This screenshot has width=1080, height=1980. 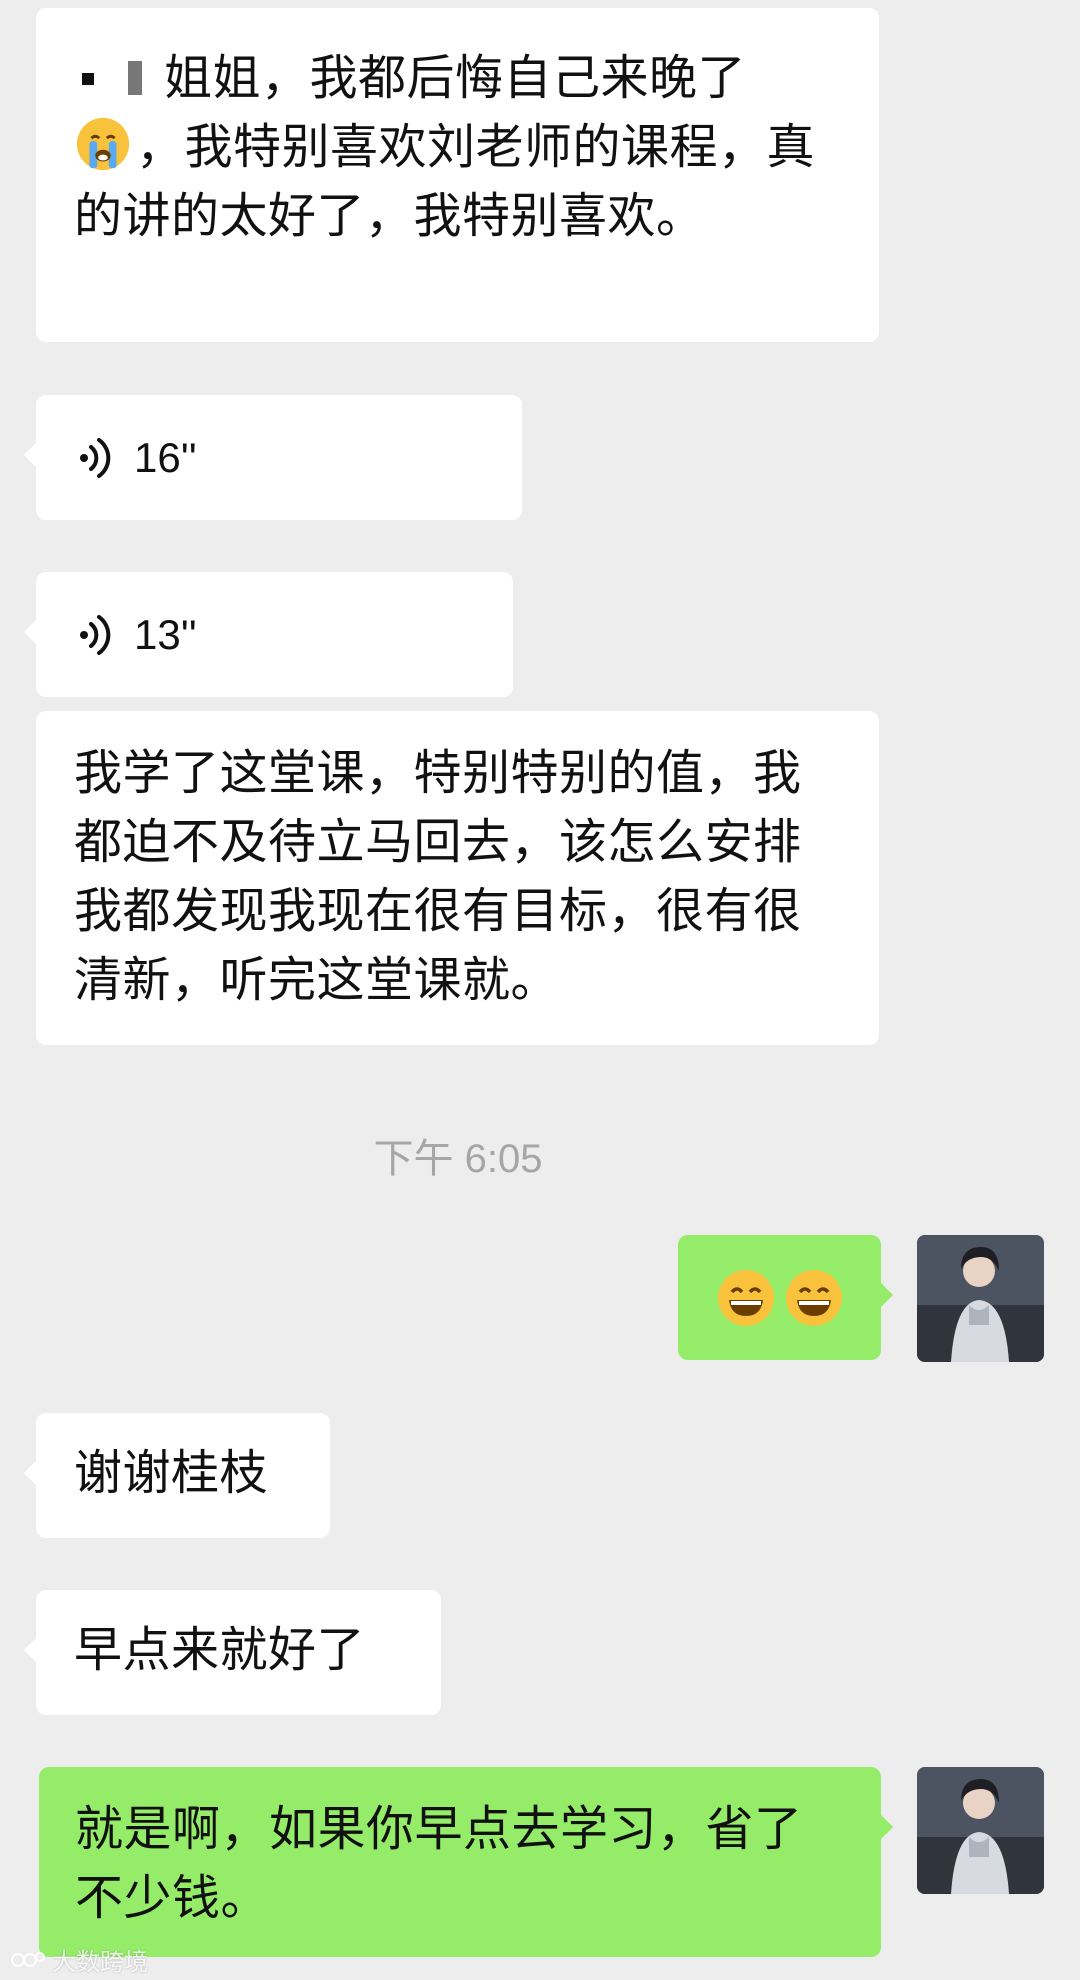 I want to click on message-text: 就是啊，如果你早点去学习，省了不少钱。, so click(x=439, y=1863).